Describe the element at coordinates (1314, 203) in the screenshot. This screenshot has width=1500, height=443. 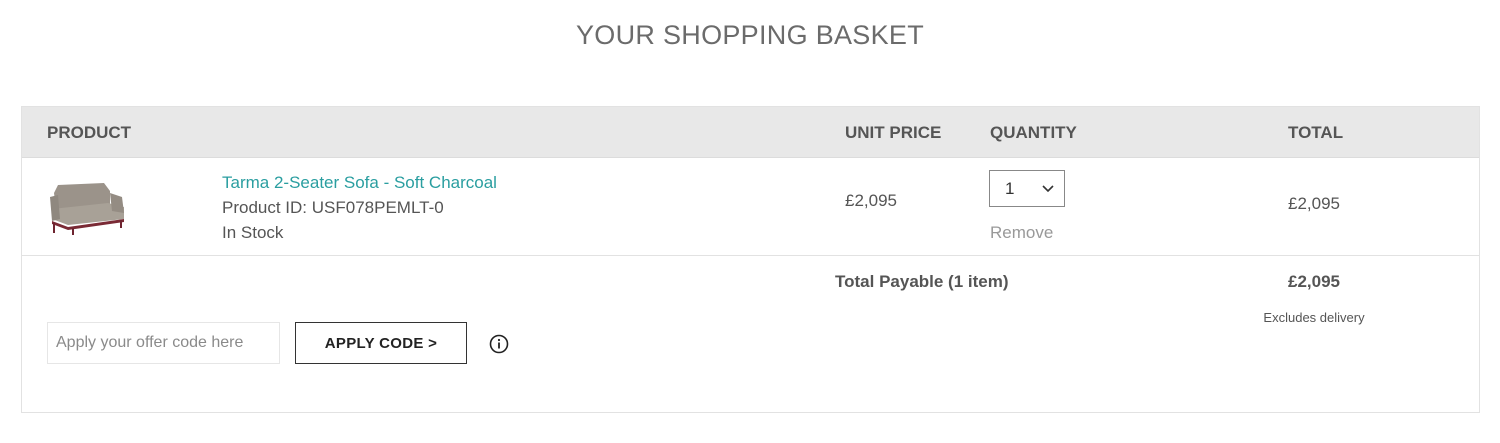
I see `row-total: £2,095` at that location.